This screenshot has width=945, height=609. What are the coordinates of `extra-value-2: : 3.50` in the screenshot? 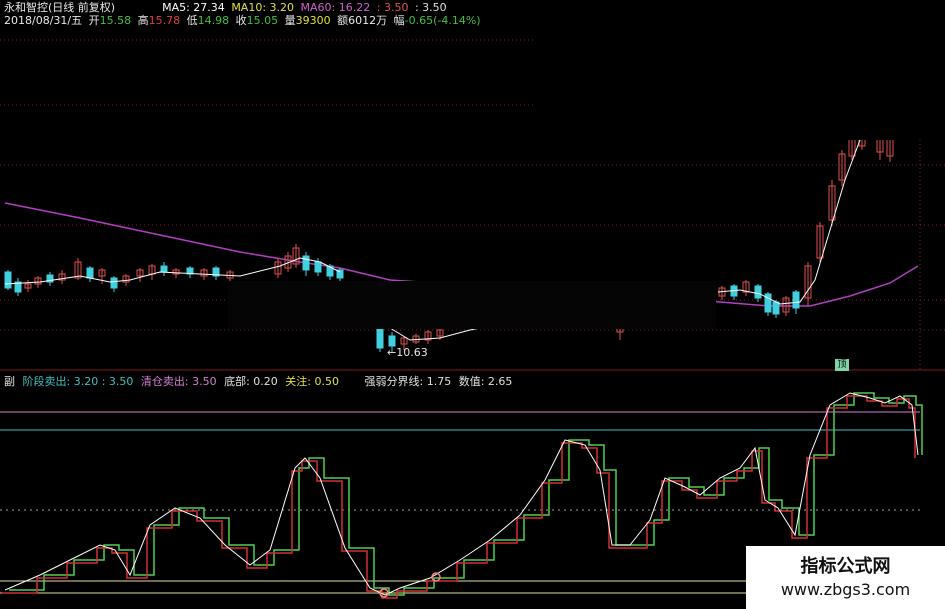 It's located at (430, 7).